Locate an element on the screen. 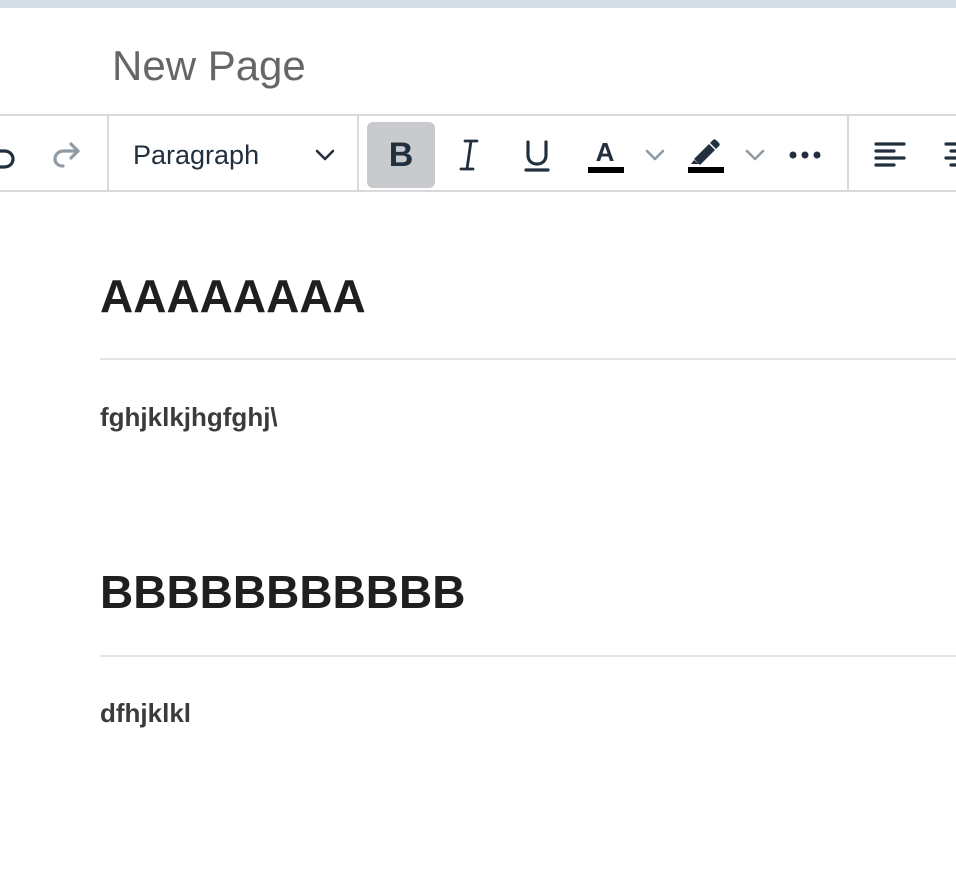  more-icon is located at coordinates (805, 155).